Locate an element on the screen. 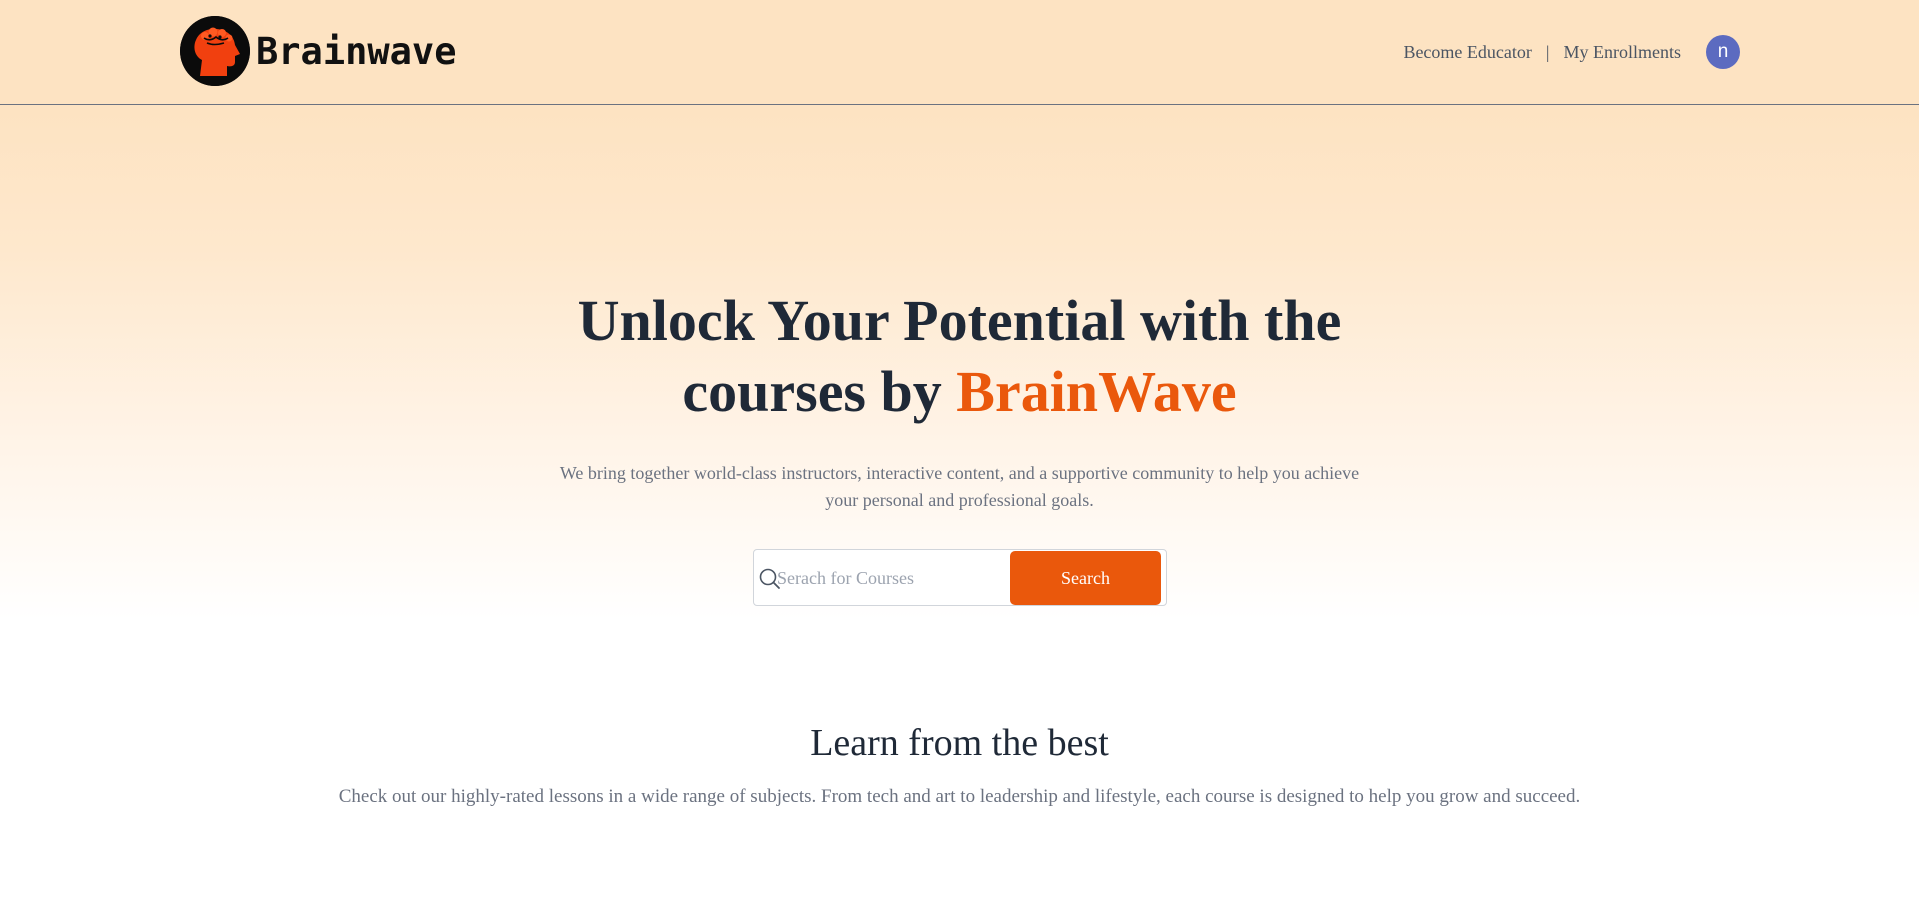 The width and height of the screenshot is (1919, 901). search-input is located at coordinates (887, 578).